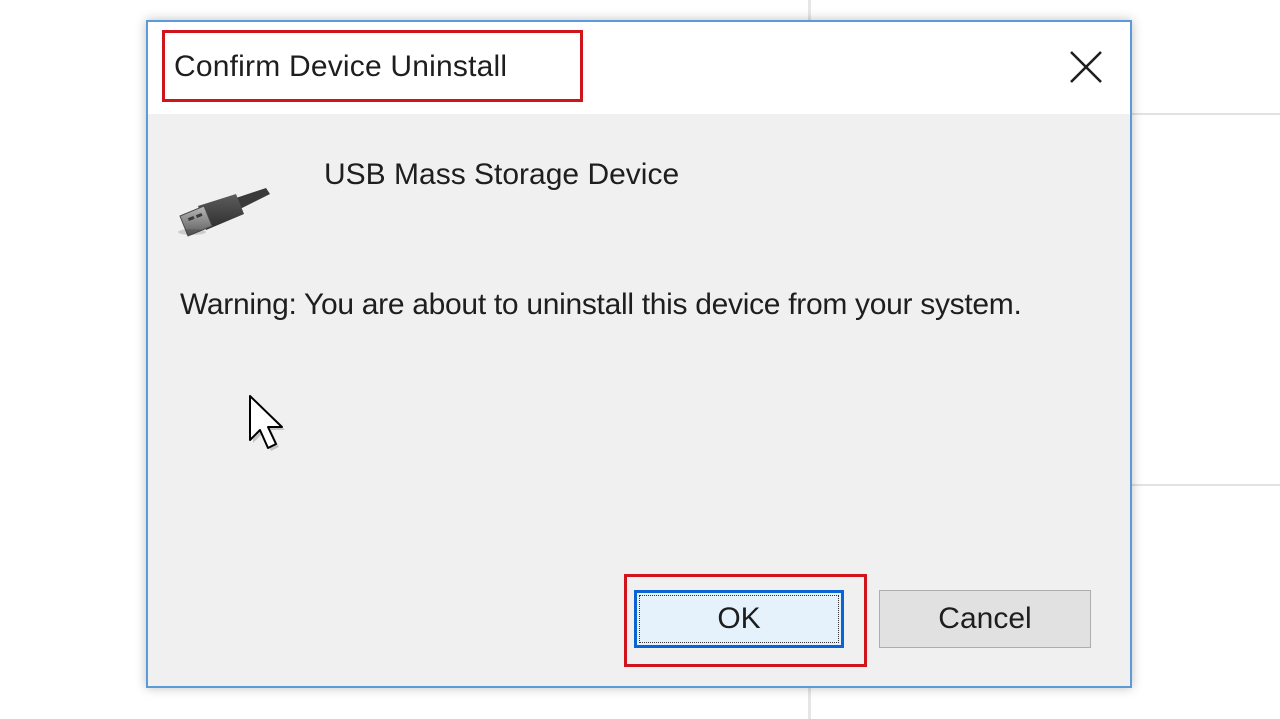  What do you see at coordinates (372, 66) in the screenshot?
I see `title-highlight-annotation` at bounding box center [372, 66].